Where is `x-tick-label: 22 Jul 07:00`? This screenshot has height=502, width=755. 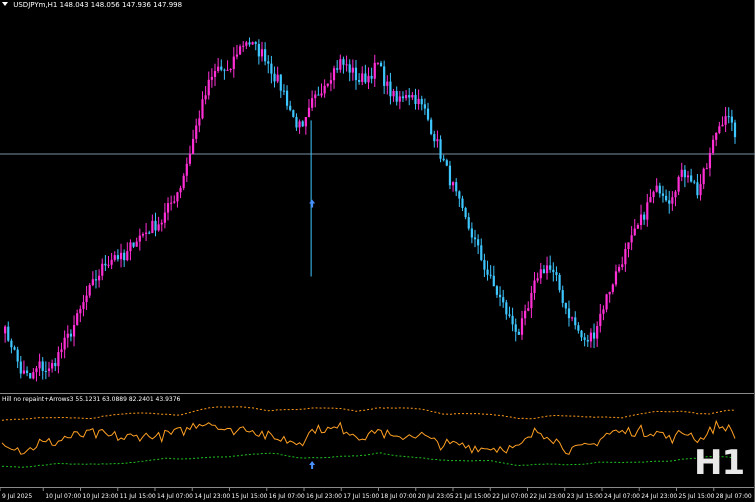 x-tick-label: 22 Jul 07:00 is located at coordinates (510, 496).